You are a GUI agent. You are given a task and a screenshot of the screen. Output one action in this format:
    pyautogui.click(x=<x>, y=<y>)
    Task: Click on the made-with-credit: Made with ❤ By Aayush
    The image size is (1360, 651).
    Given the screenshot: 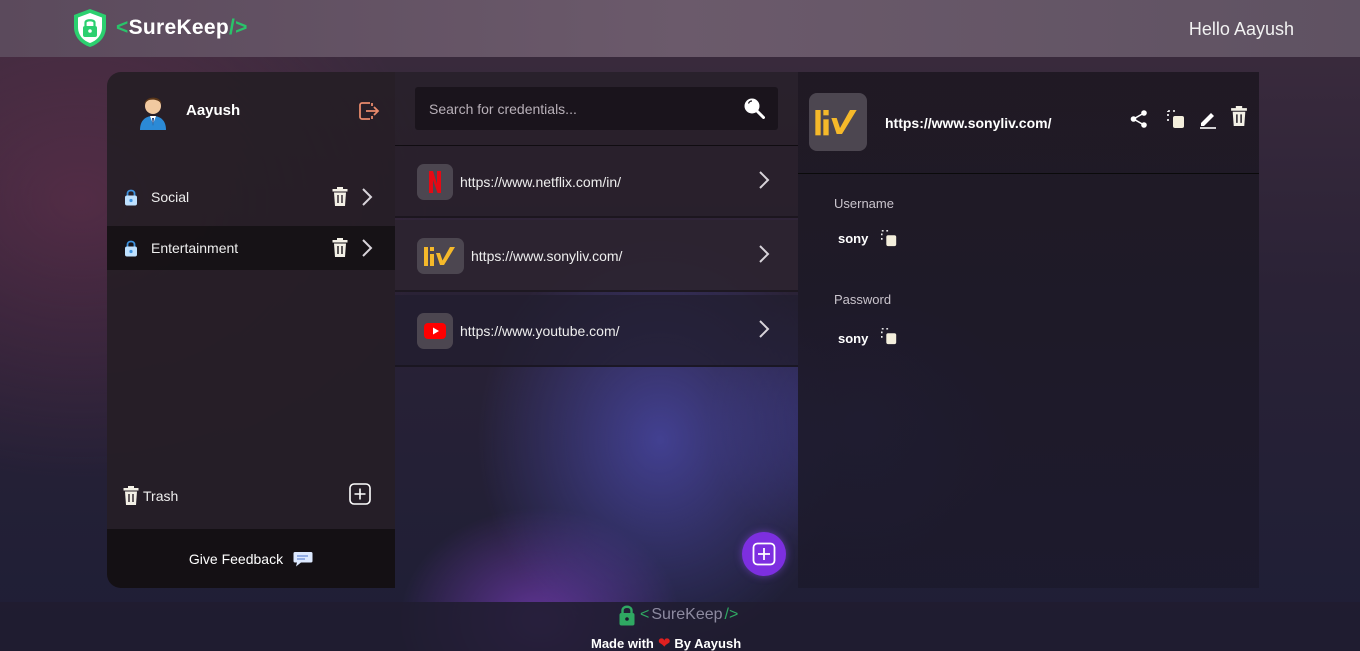 What is the action you would take?
    pyautogui.click(x=666, y=642)
    